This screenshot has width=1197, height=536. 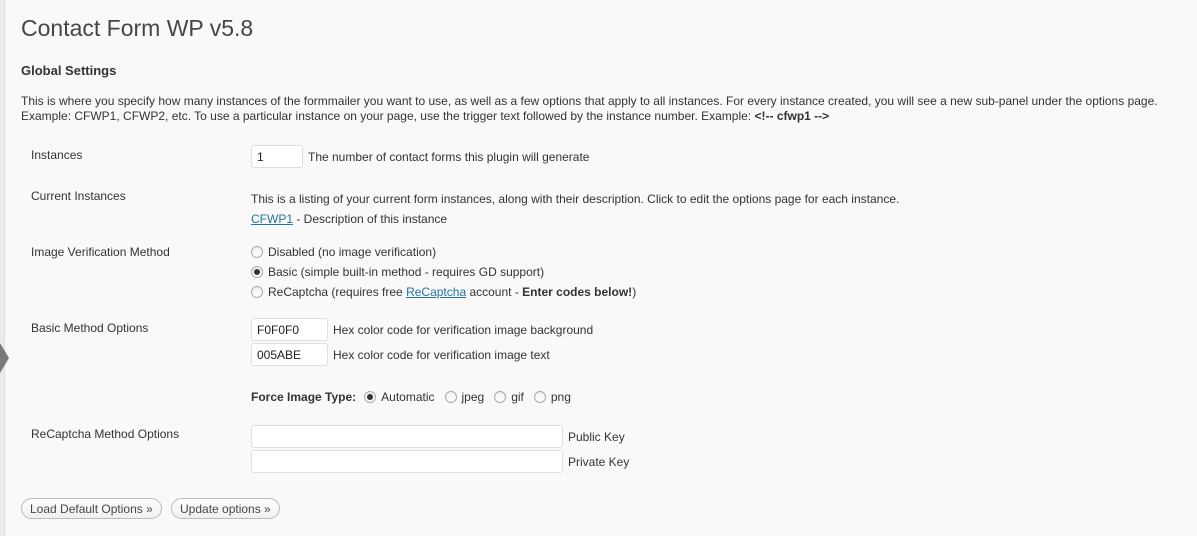 I want to click on instance-link-cfwp1: CFWP1, so click(x=272, y=219).